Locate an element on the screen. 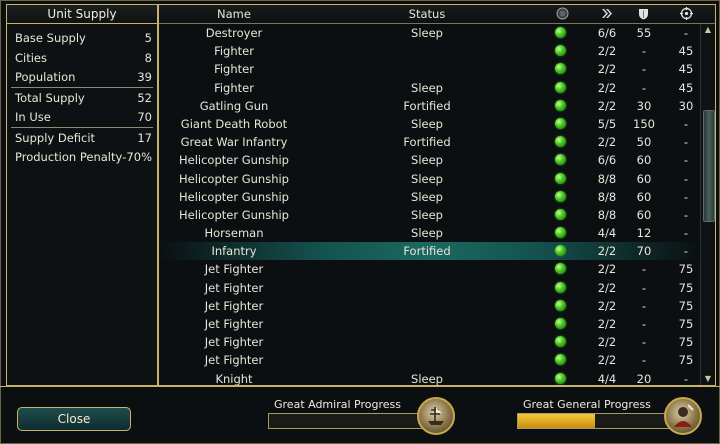 The image size is (720, 444). unit-name: Knight is located at coordinates (234, 378).